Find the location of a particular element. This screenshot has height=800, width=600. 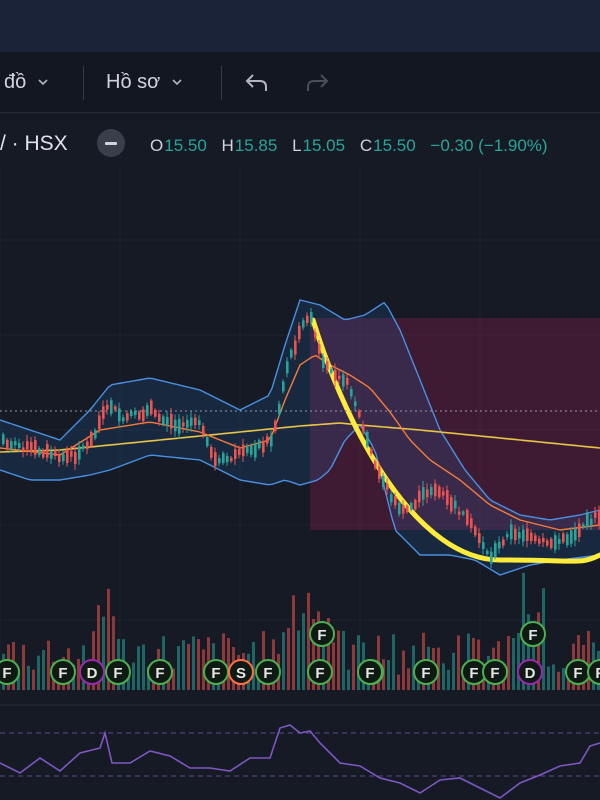

low-key: L is located at coordinates (297, 145).